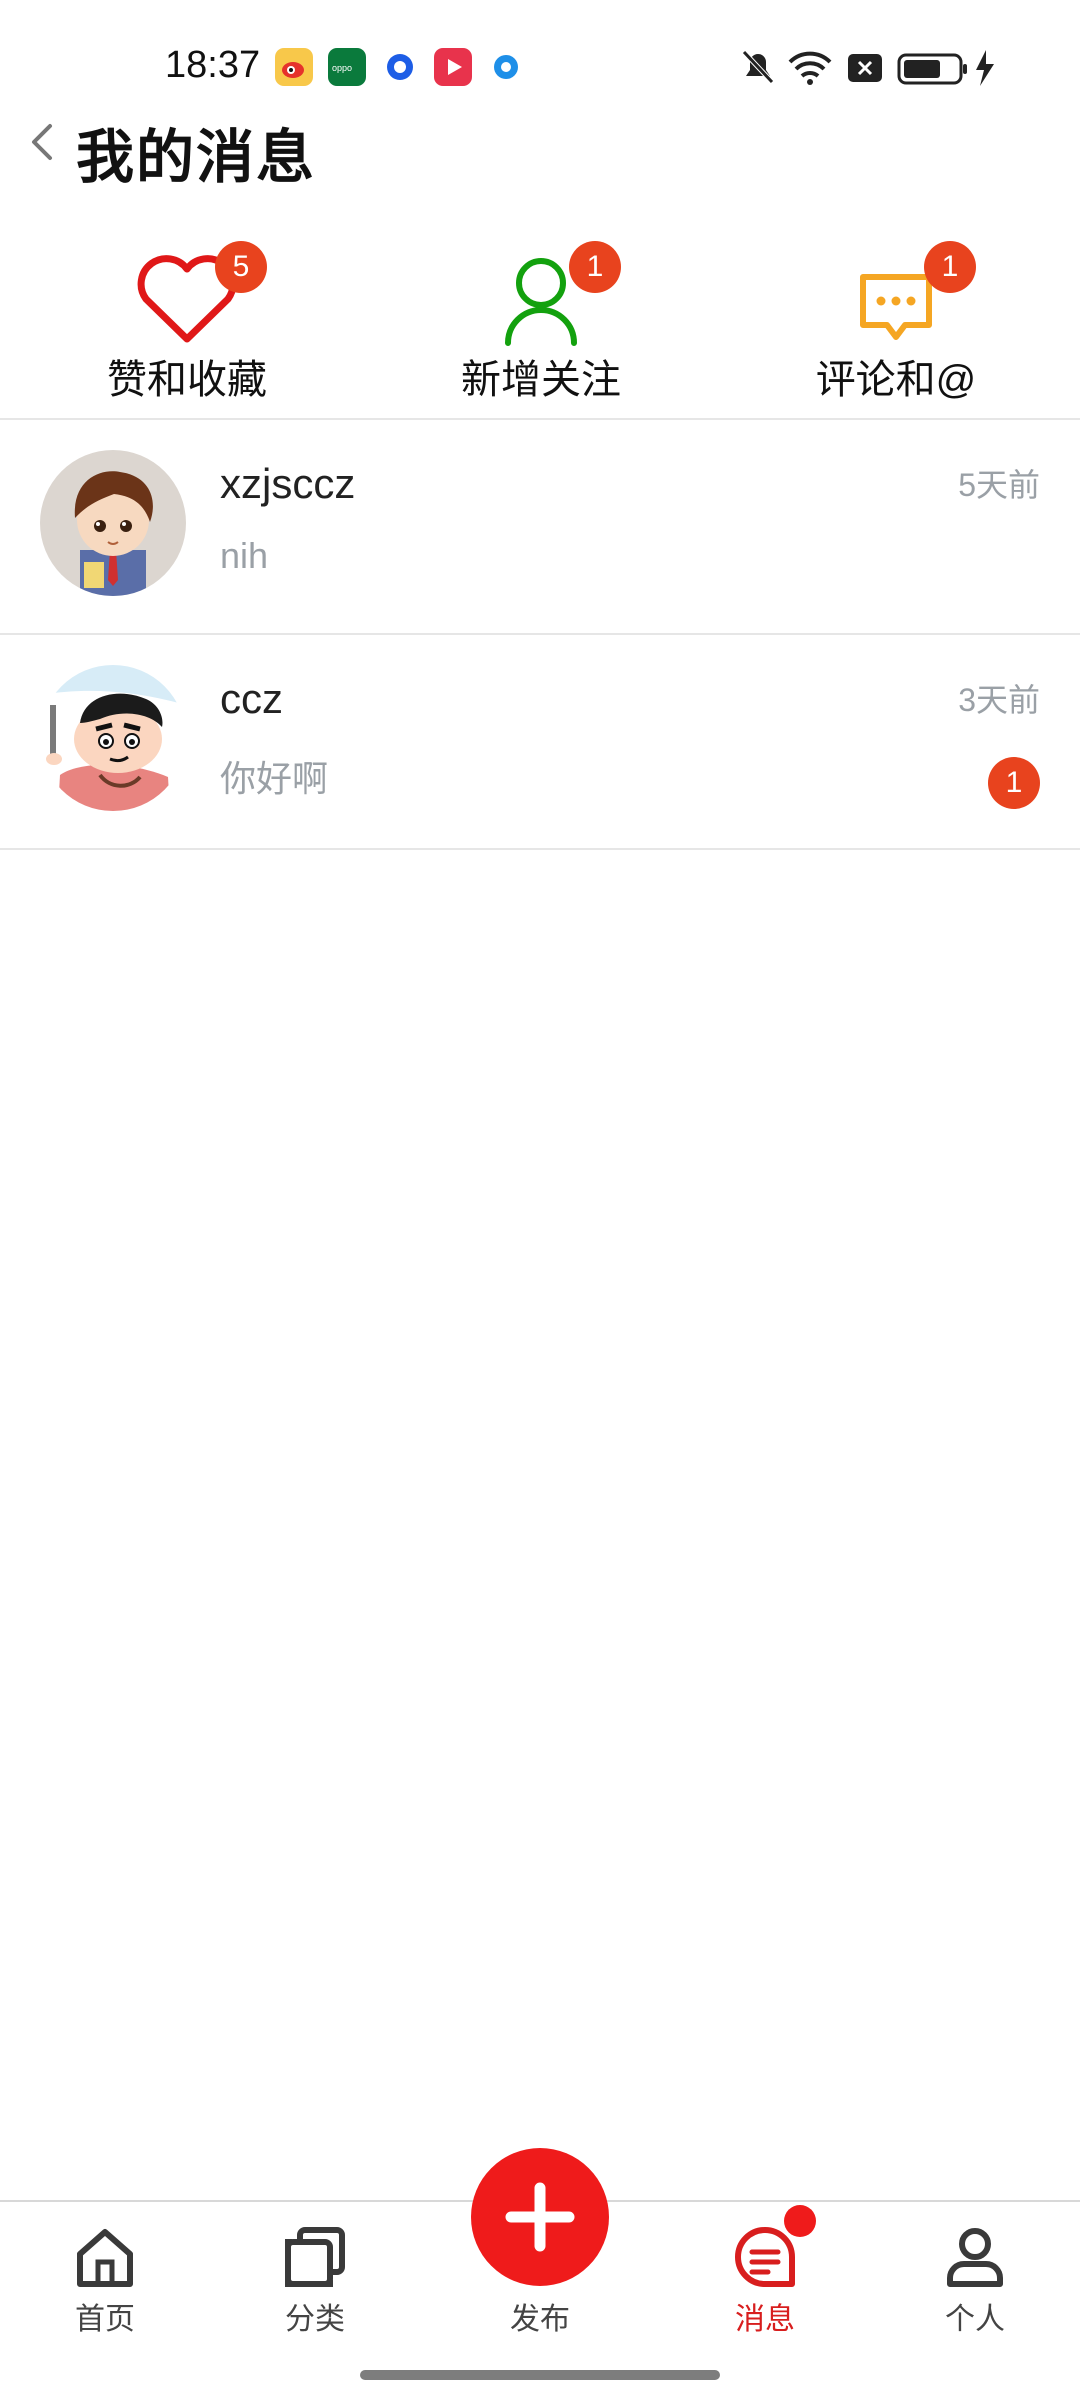  I want to click on nav-label: 分类, so click(315, 2319).